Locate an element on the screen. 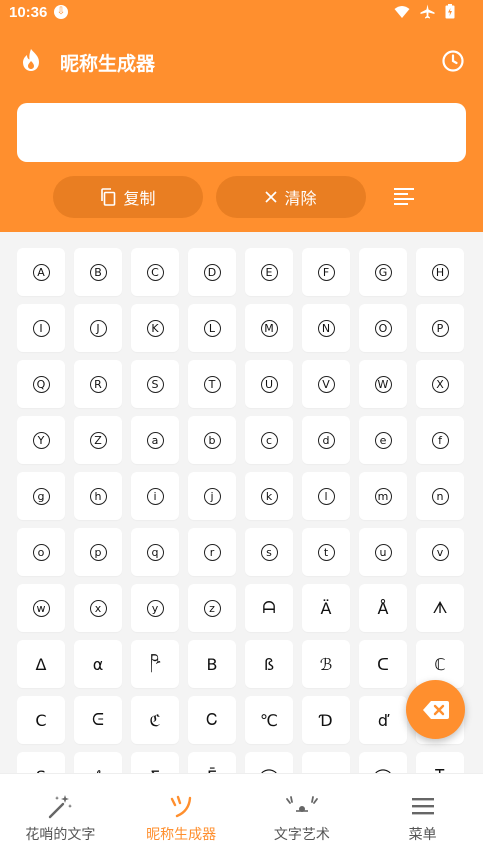  symbol-cell: Σ is located at coordinates (155, 762).